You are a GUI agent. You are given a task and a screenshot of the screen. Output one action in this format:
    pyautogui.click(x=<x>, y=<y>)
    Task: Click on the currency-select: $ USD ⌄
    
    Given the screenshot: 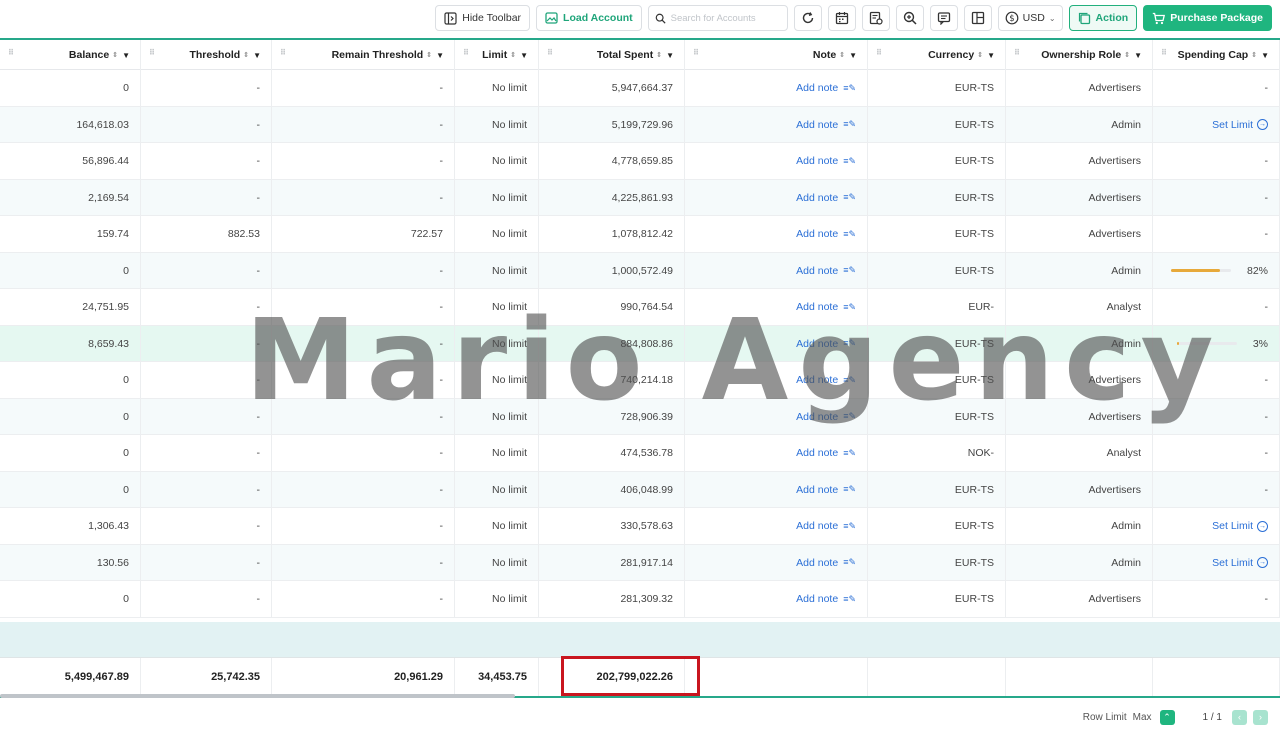 What is the action you would take?
    pyautogui.click(x=1030, y=18)
    